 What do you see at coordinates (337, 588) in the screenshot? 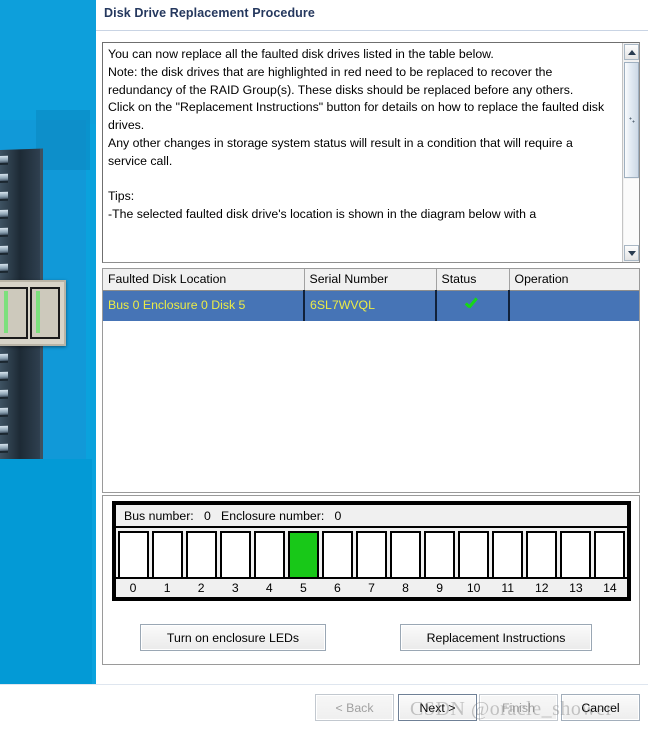
I see `slot-label-6: 6` at bounding box center [337, 588].